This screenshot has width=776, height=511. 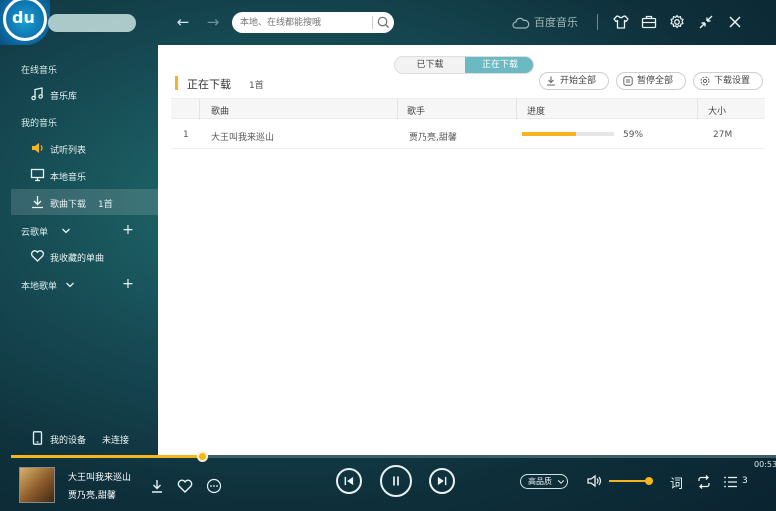 What do you see at coordinates (37, 94) in the screenshot?
I see `music-note-icon` at bounding box center [37, 94].